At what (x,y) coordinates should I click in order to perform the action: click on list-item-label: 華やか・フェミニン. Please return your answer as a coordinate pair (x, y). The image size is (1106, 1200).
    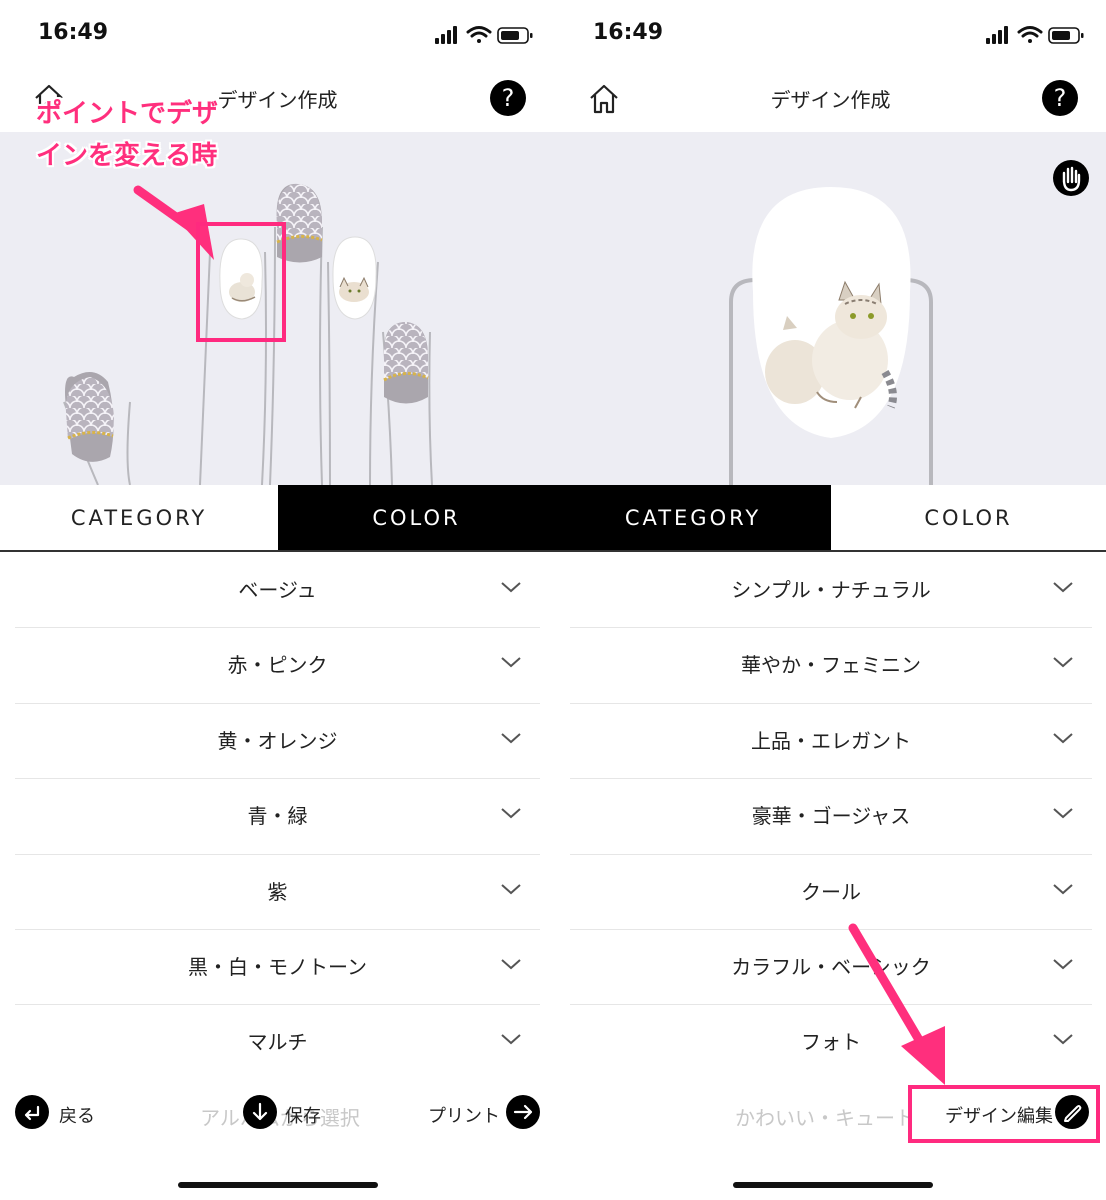
    Looking at the image, I should click on (831, 665).